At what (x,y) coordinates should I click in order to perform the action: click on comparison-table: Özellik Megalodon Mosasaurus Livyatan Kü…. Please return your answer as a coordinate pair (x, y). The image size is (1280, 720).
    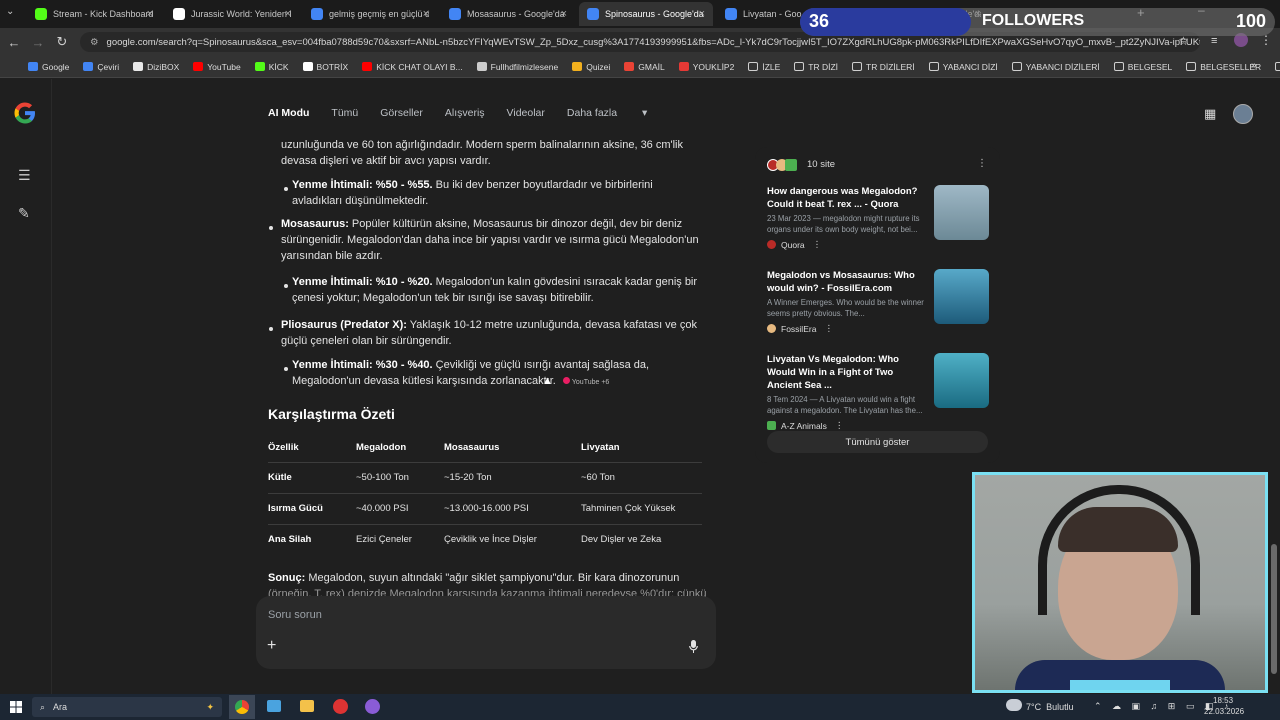
    Looking at the image, I should click on (485, 494).